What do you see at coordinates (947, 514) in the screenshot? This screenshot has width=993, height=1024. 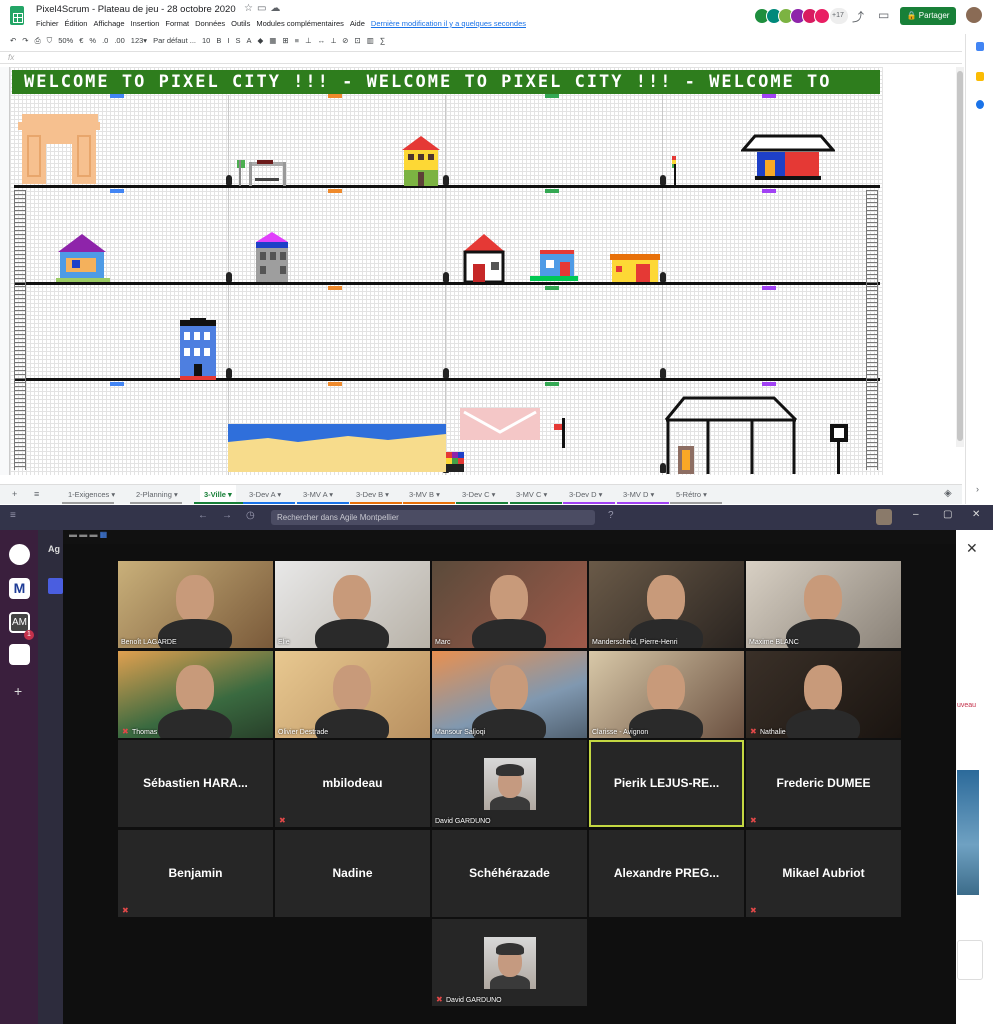 I see `maximize-icon: ▢` at bounding box center [947, 514].